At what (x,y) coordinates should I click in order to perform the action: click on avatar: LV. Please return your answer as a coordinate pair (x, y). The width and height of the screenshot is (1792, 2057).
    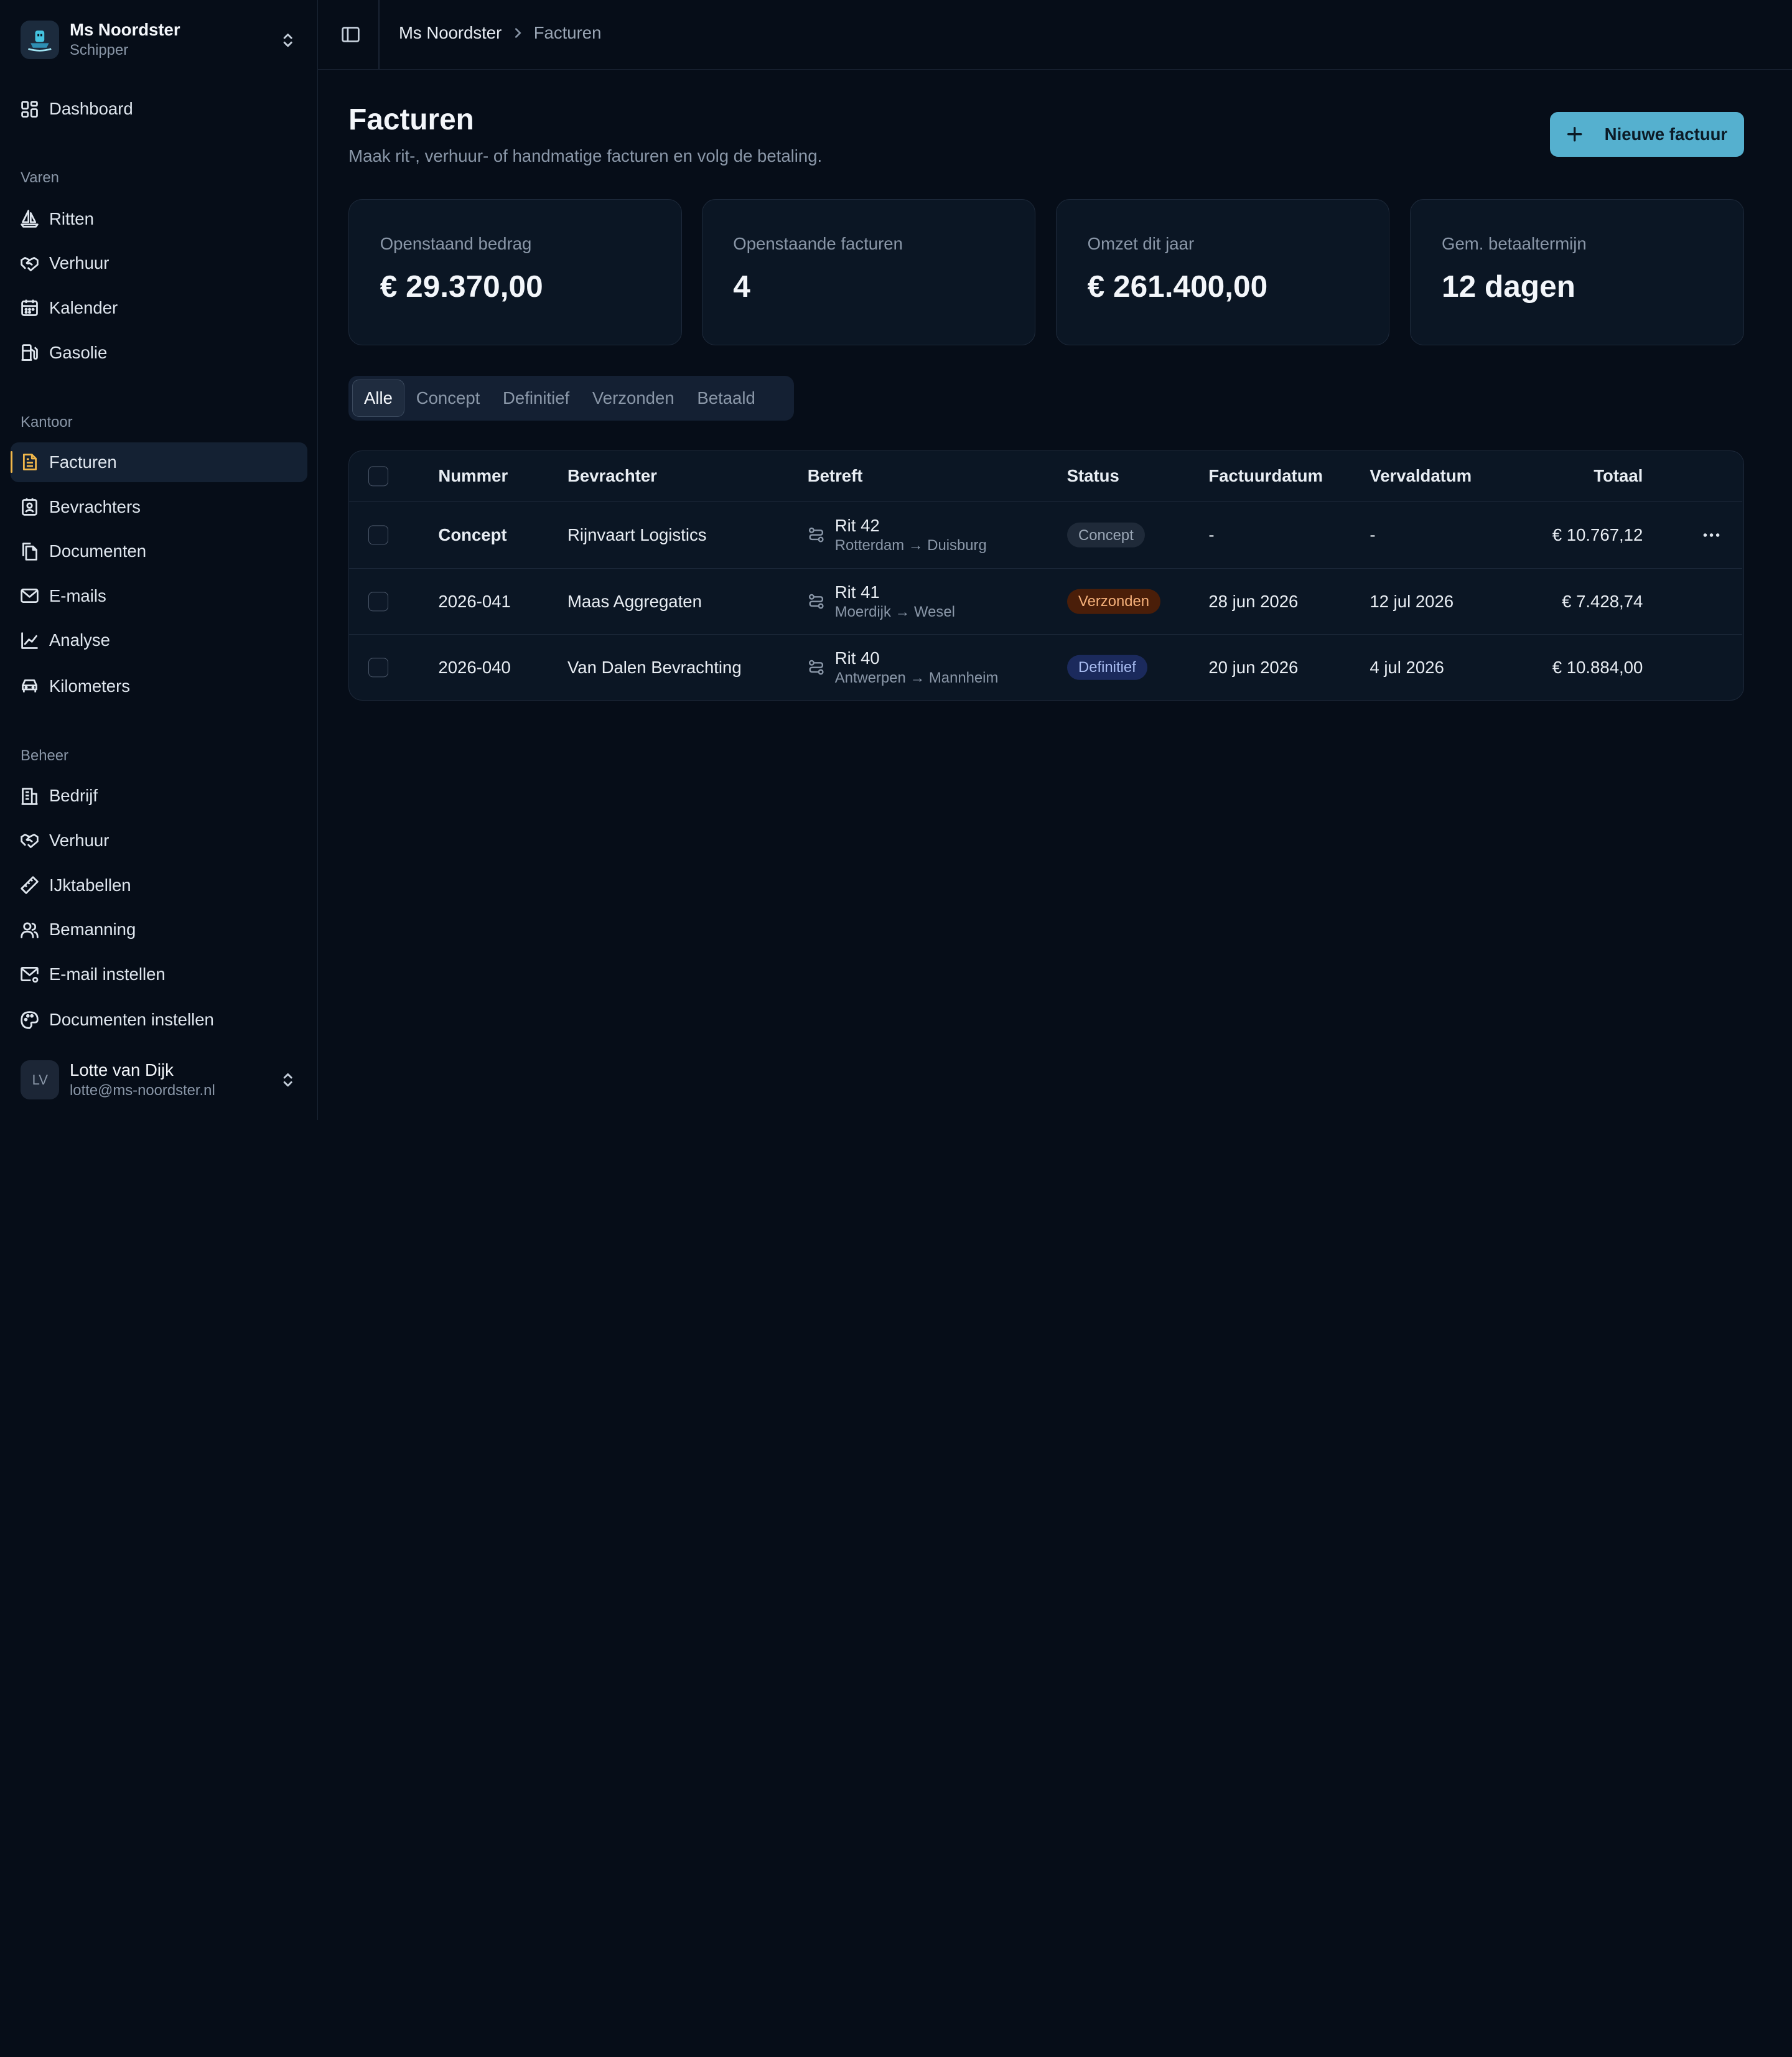
    Looking at the image, I should click on (41, 1079).